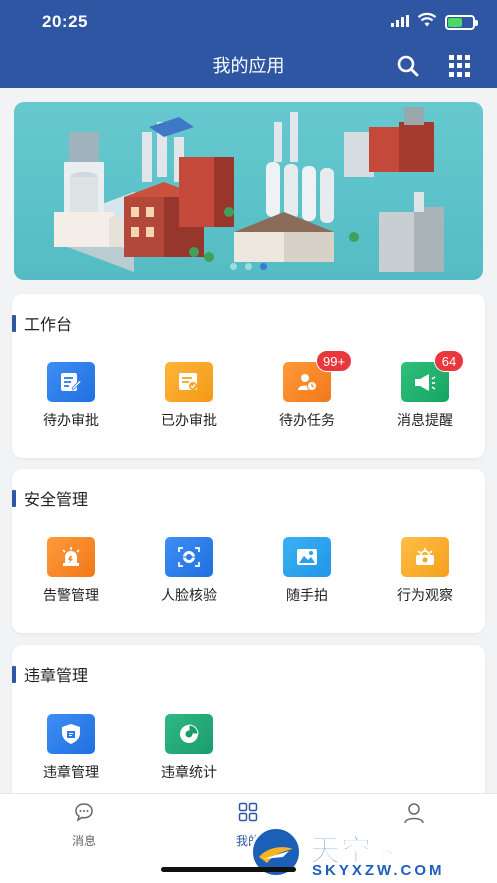 The height and width of the screenshot is (883, 497). What do you see at coordinates (83, 841) in the screenshot?
I see `tab-label: 消息` at bounding box center [83, 841].